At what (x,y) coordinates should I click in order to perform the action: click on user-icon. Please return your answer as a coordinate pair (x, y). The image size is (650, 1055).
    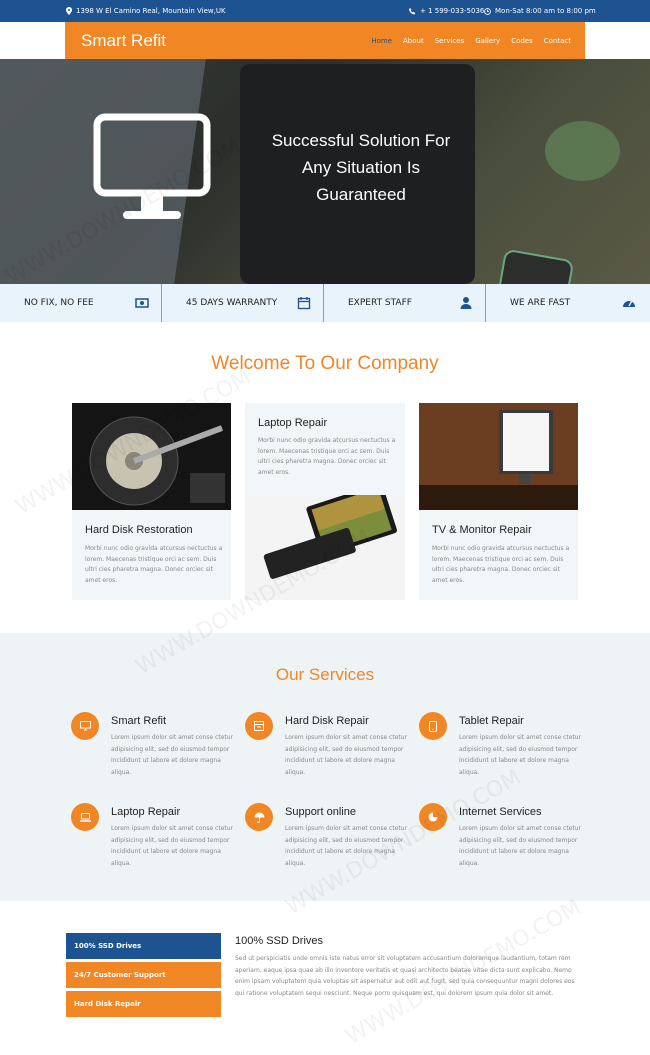
    Looking at the image, I should click on (466, 303).